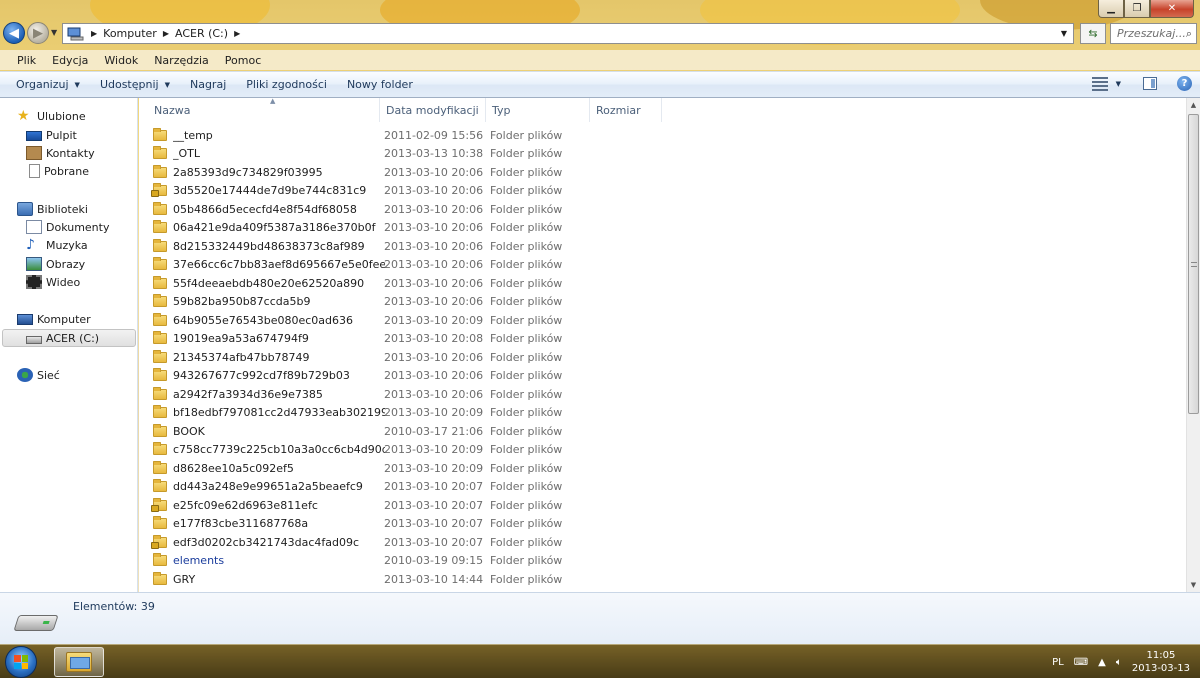 The height and width of the screenshot is (678, 1200). I want to click on address-dropdown-icon: ▼, so click(1064, 33).